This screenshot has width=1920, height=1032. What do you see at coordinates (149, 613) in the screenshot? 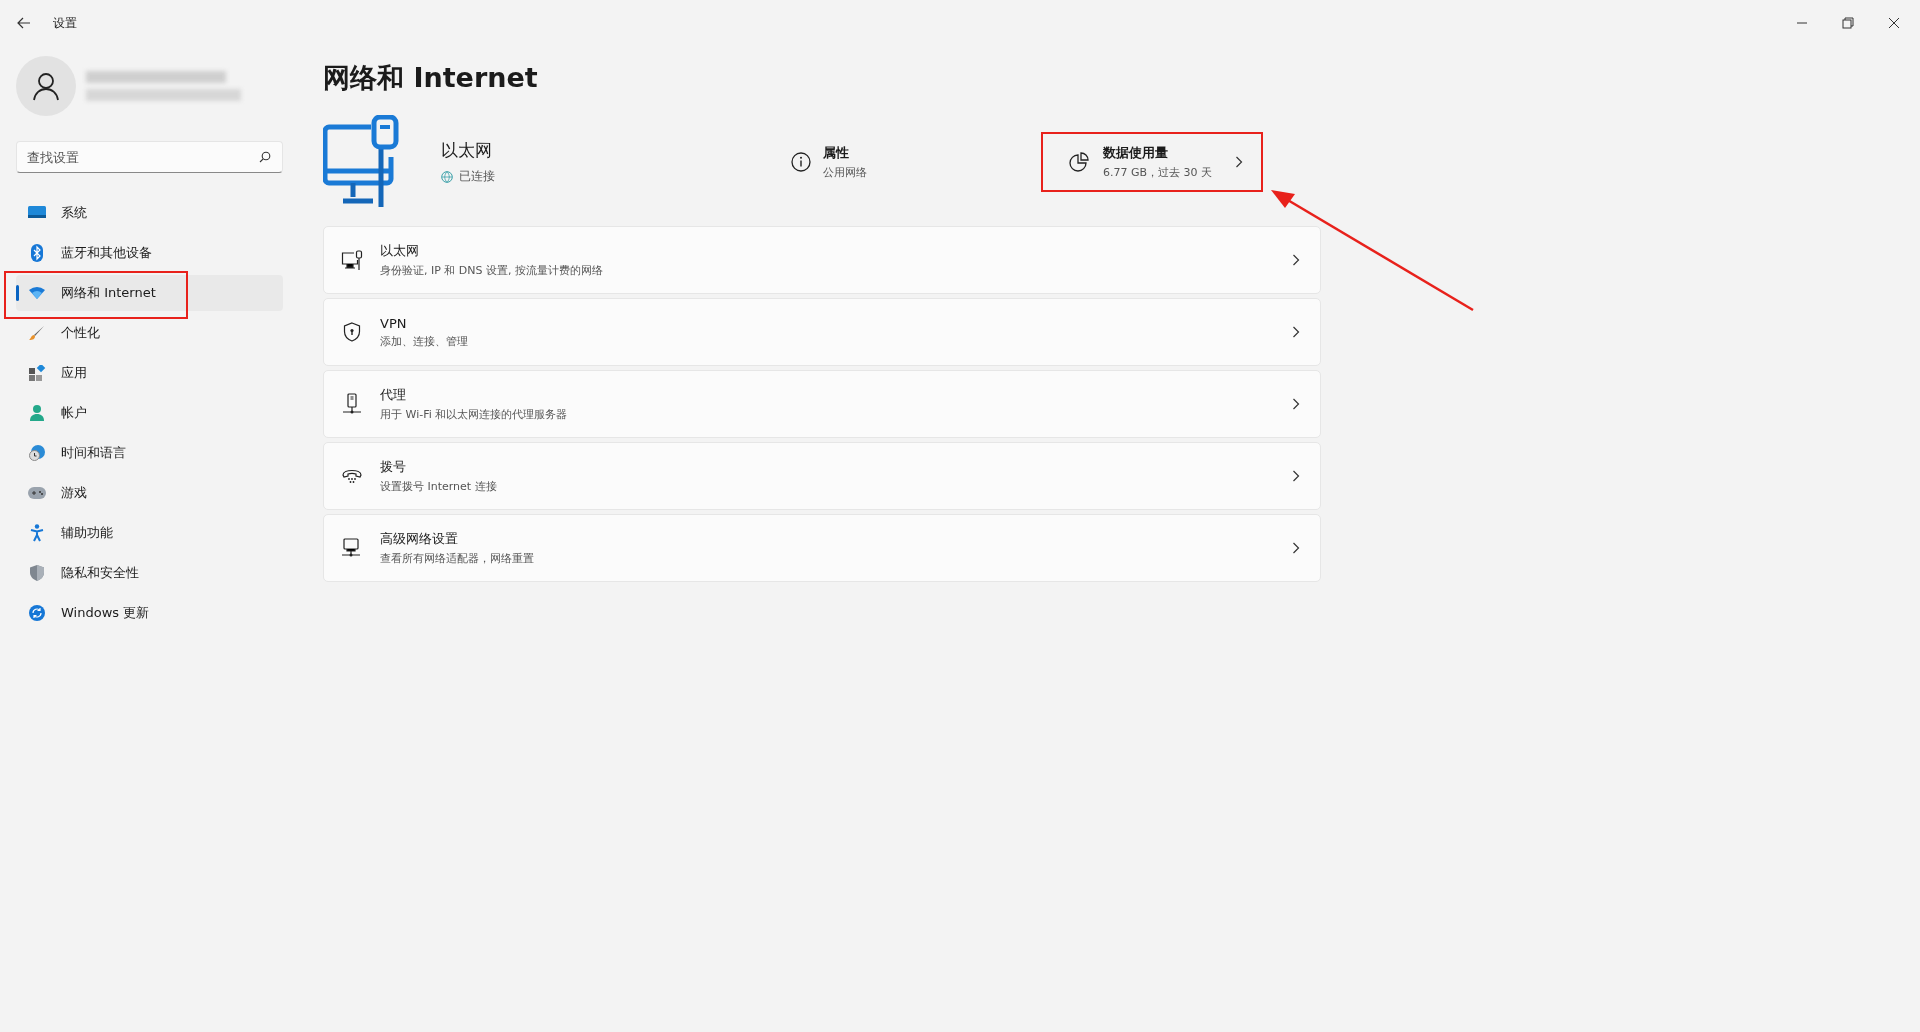
I see `sidebar-item: Windows 更新` at bounding box center [149, 613].